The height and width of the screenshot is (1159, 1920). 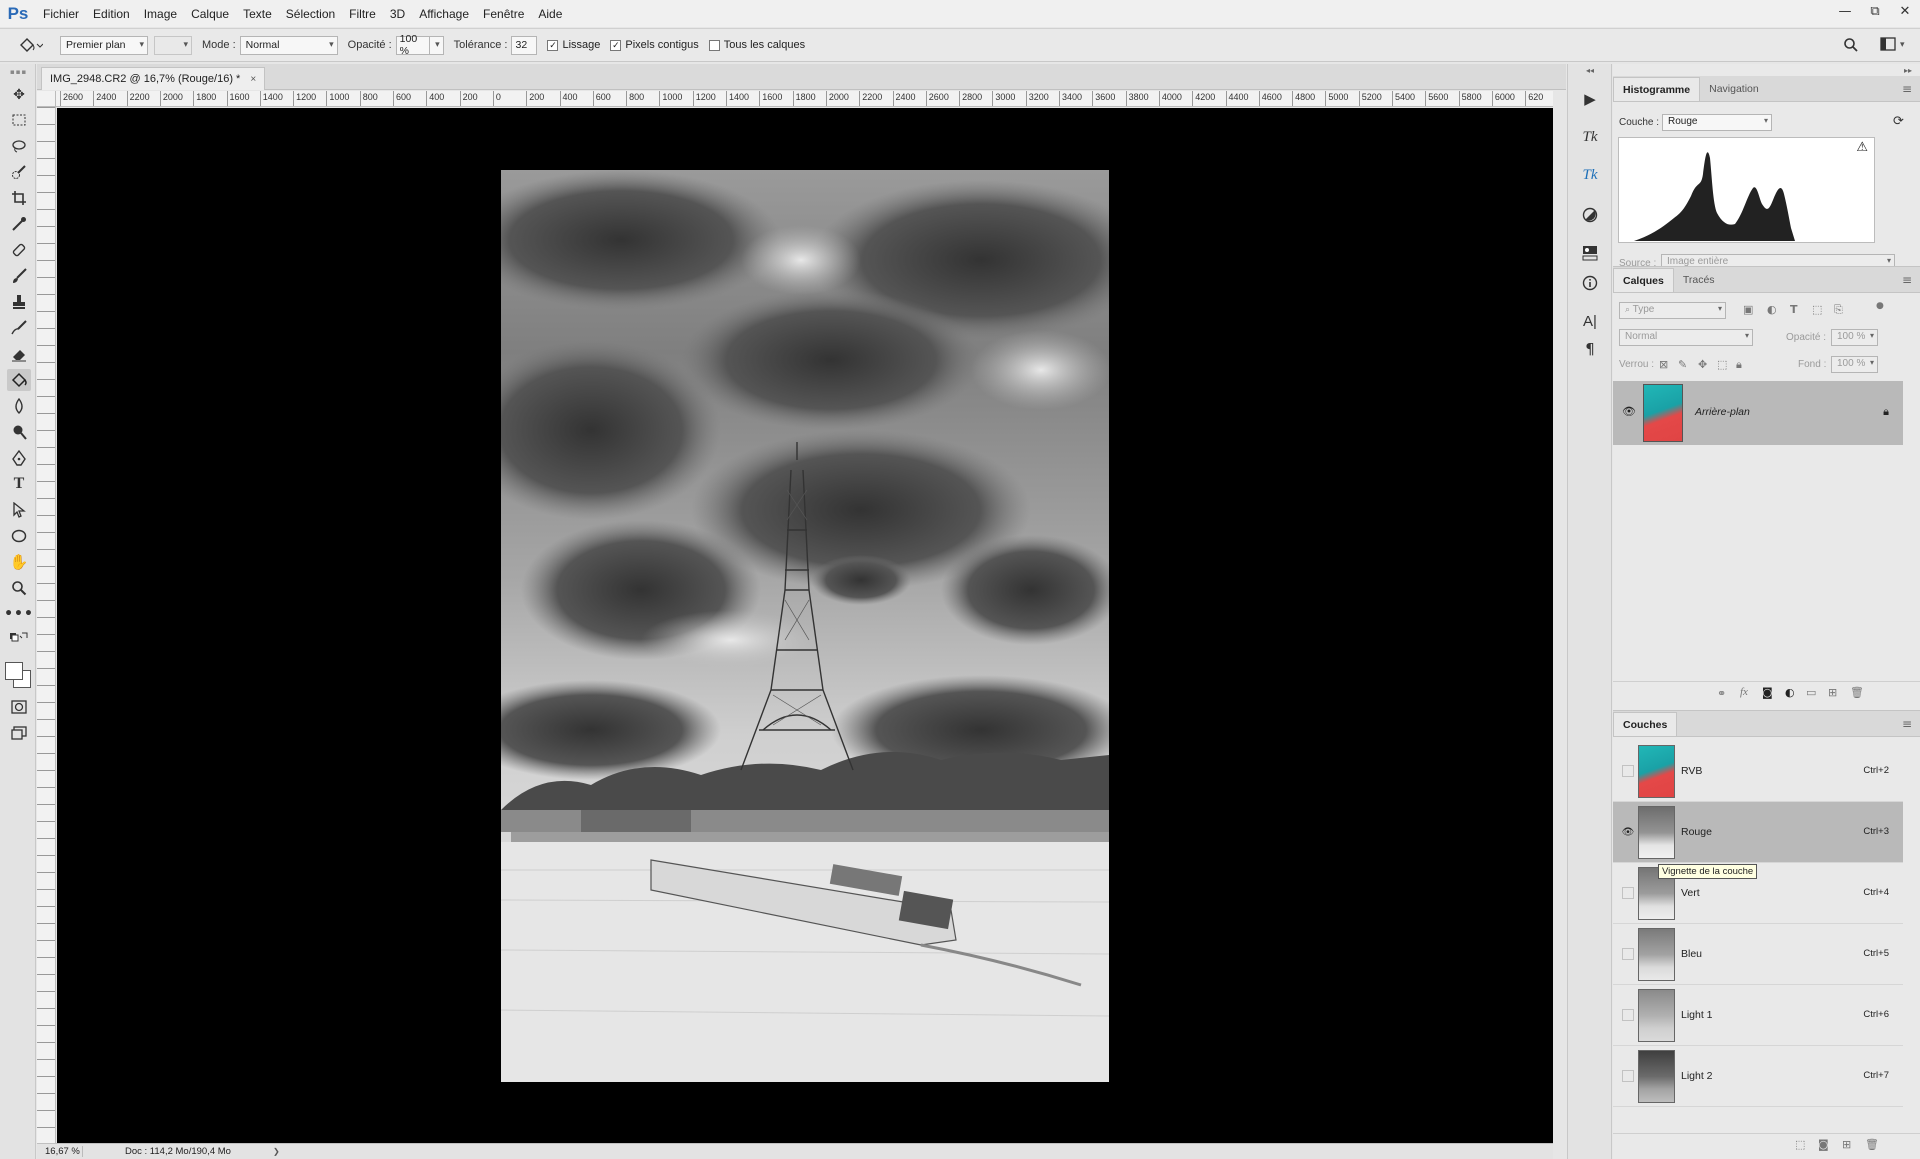 What do you see at coordinates (18, 72) in the screenshot?
I see `panel-grip-icon: ▪▪▪` at bounding box center [18, 72].